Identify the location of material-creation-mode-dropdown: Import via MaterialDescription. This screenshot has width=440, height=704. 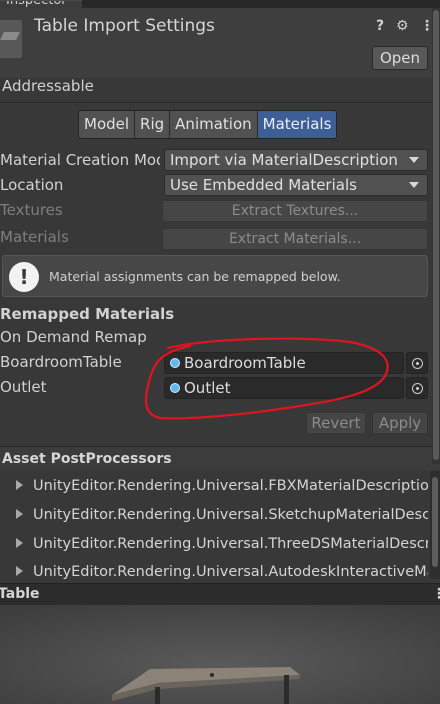
(296, 160).